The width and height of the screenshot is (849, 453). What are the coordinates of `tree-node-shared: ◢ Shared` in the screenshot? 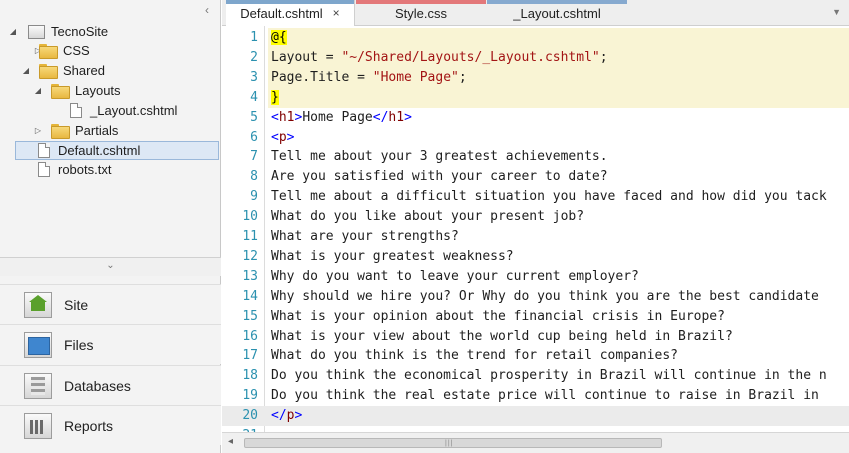 It's located at (63, 70).